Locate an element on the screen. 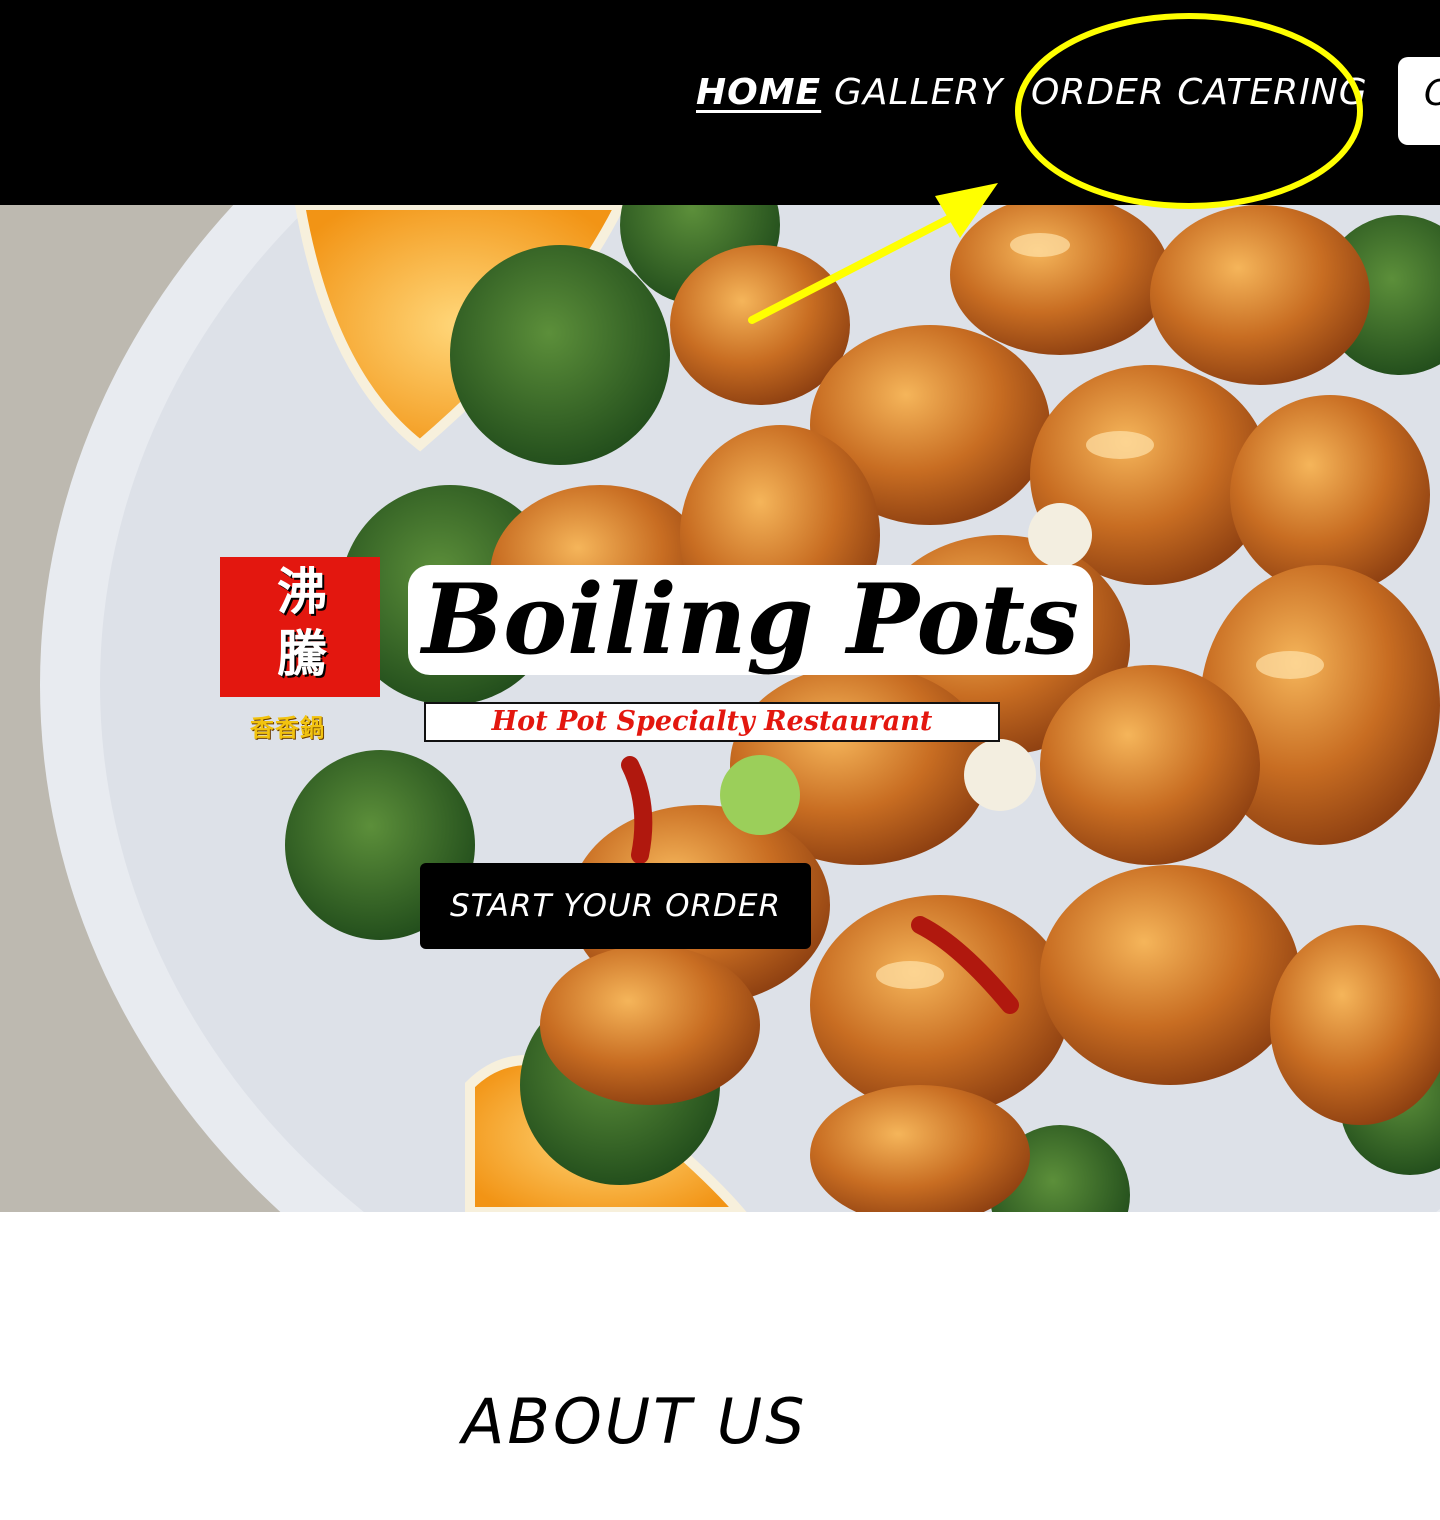  start-your-order-button: START YOUR ORDER is located at coordinates (615, 906).